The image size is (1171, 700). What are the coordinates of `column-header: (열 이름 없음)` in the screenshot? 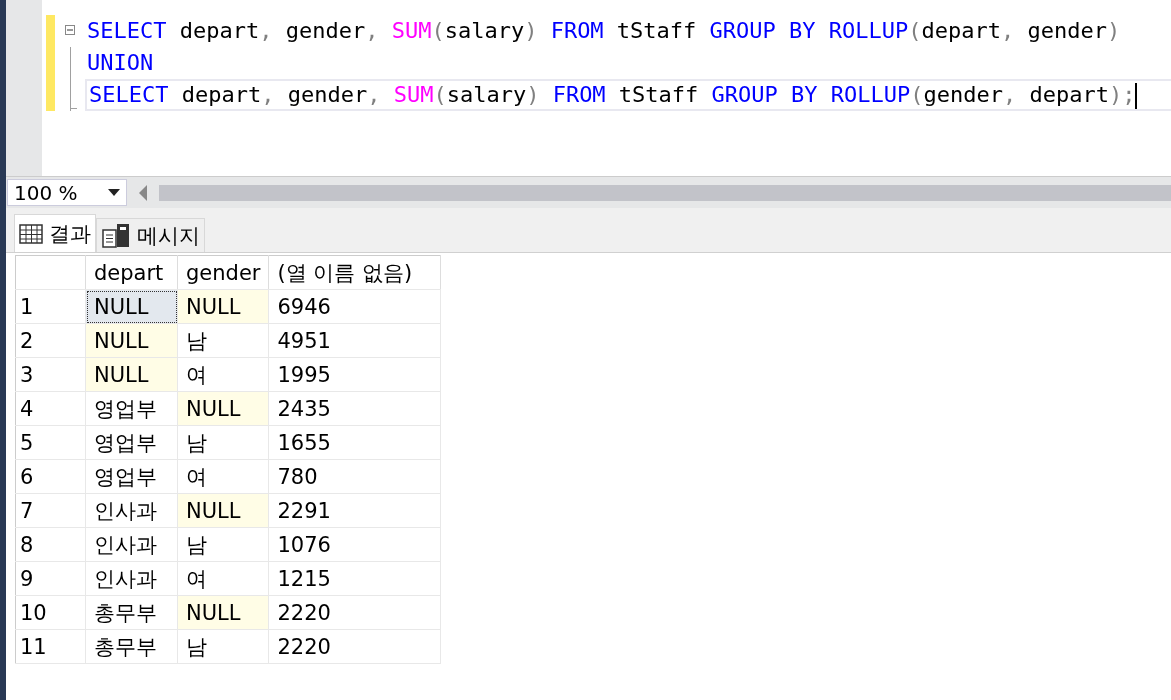 It's located at (354, 272).